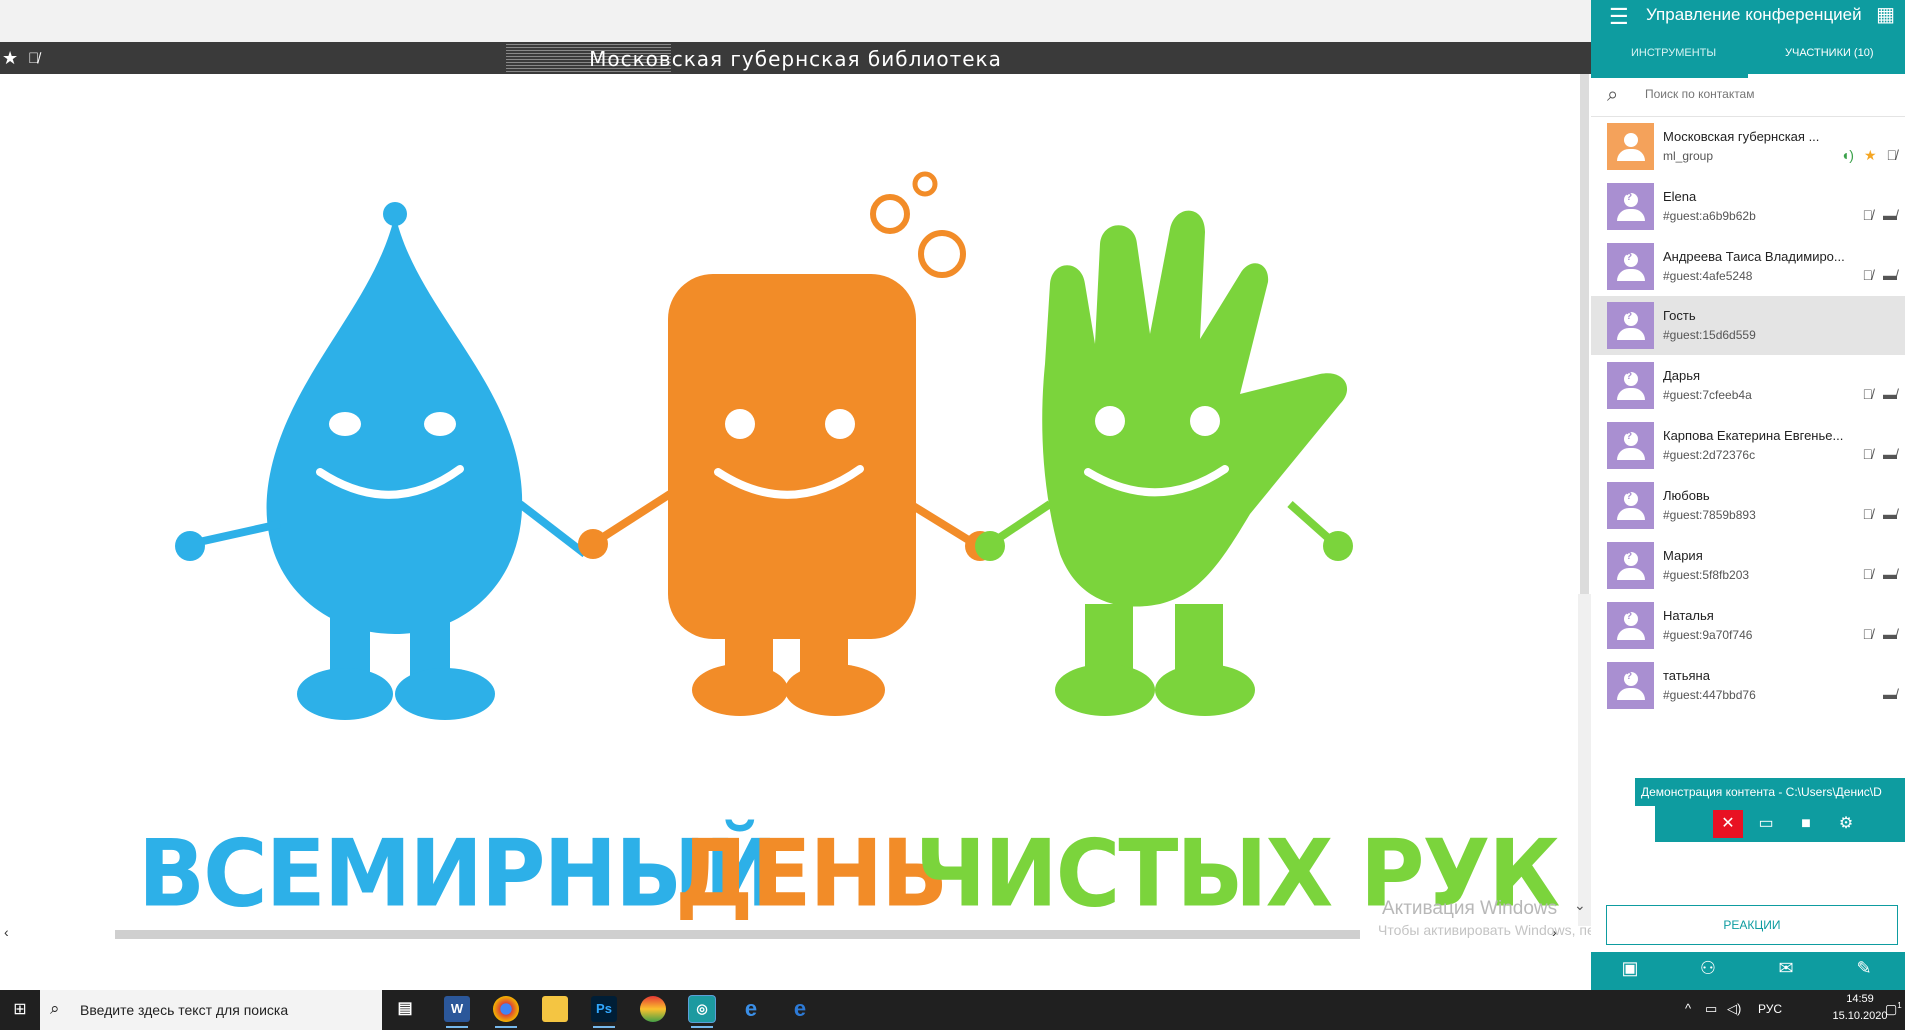 This screenshot has height=1030, width=1905. Describe the element at coordinates (604, 1012) in the screenshot. I see `photoshop-icon: Ps` at that location.